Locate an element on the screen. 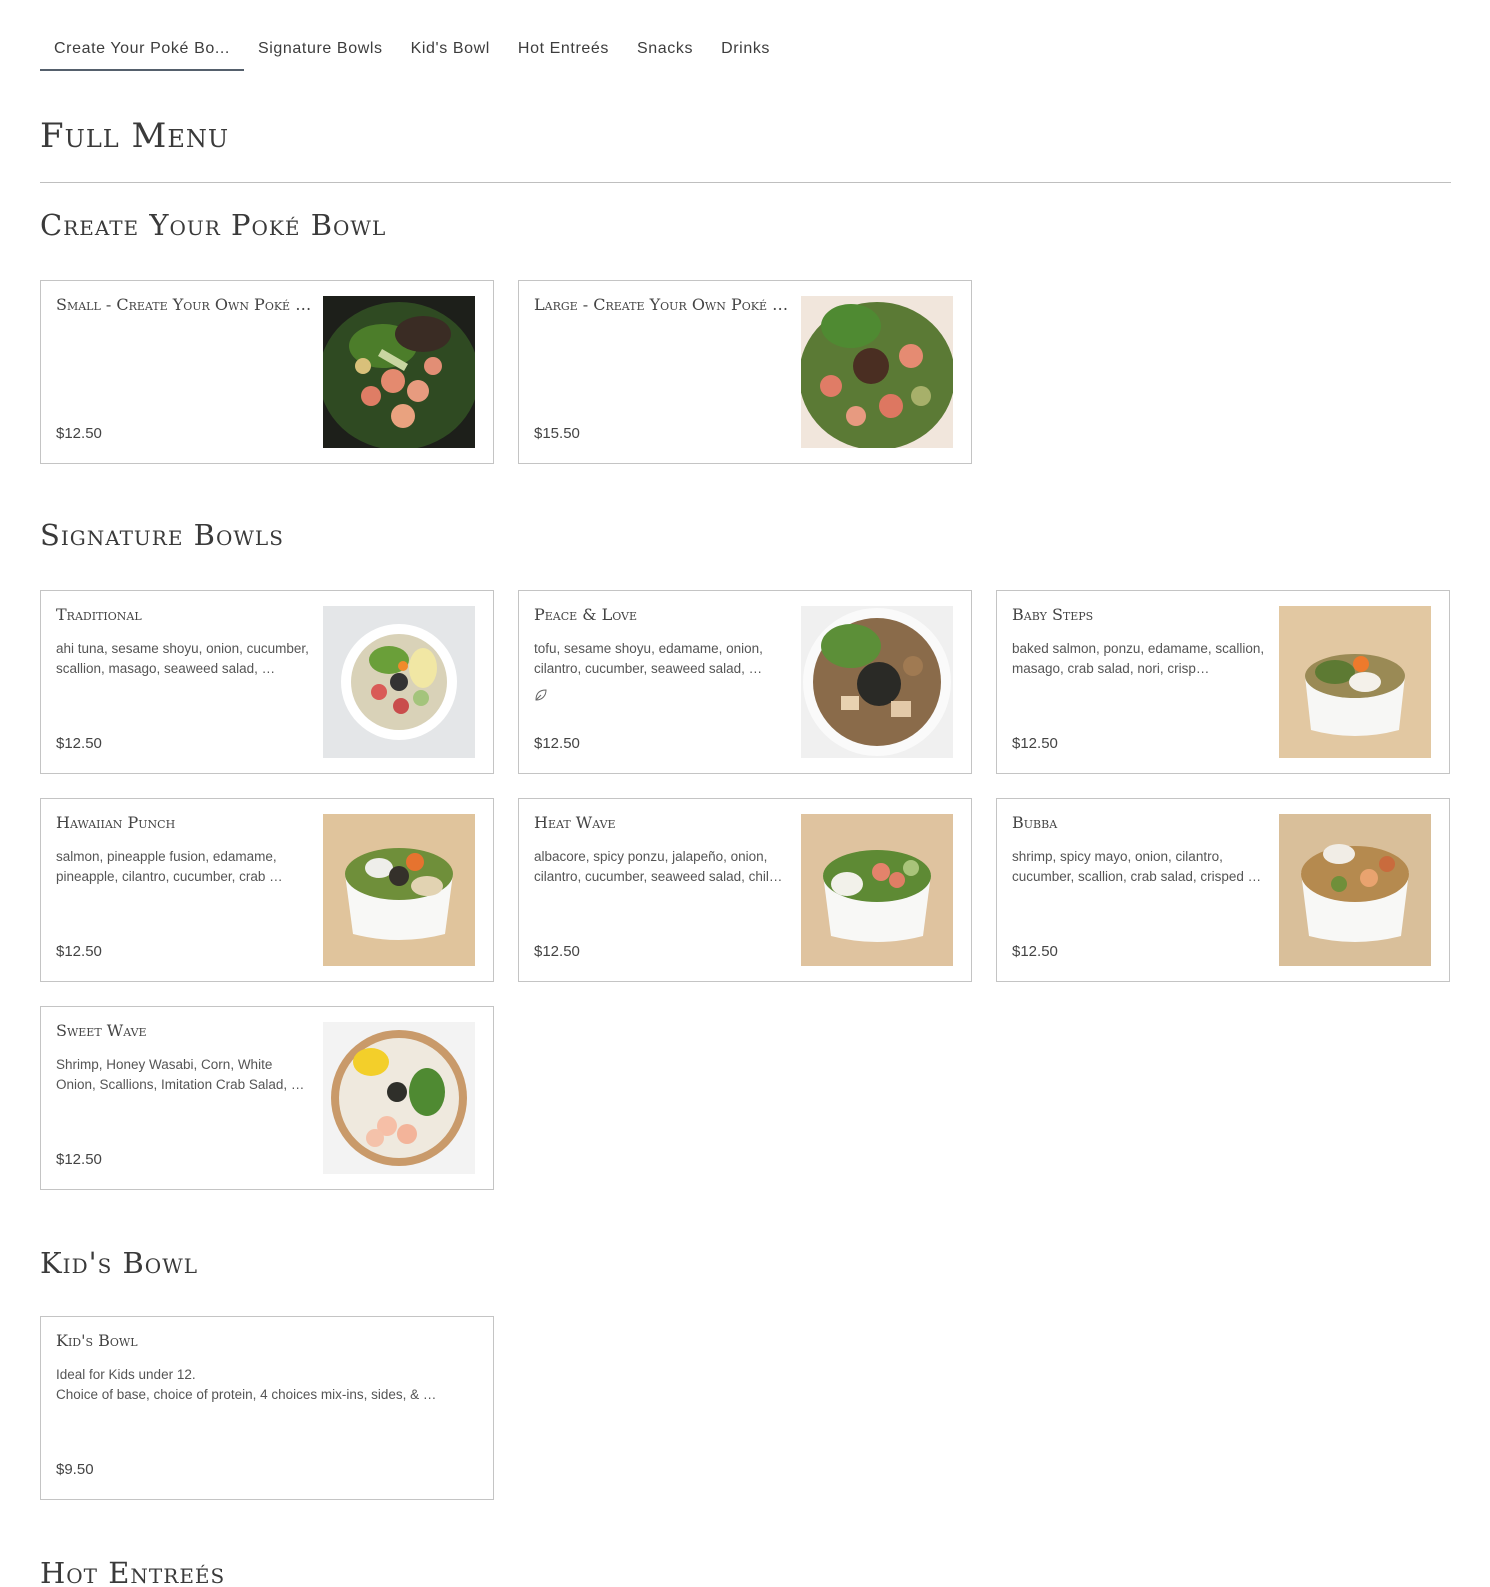  item-description-line: Ideal for Kids under 12. is located at coordinates (126, 1374).